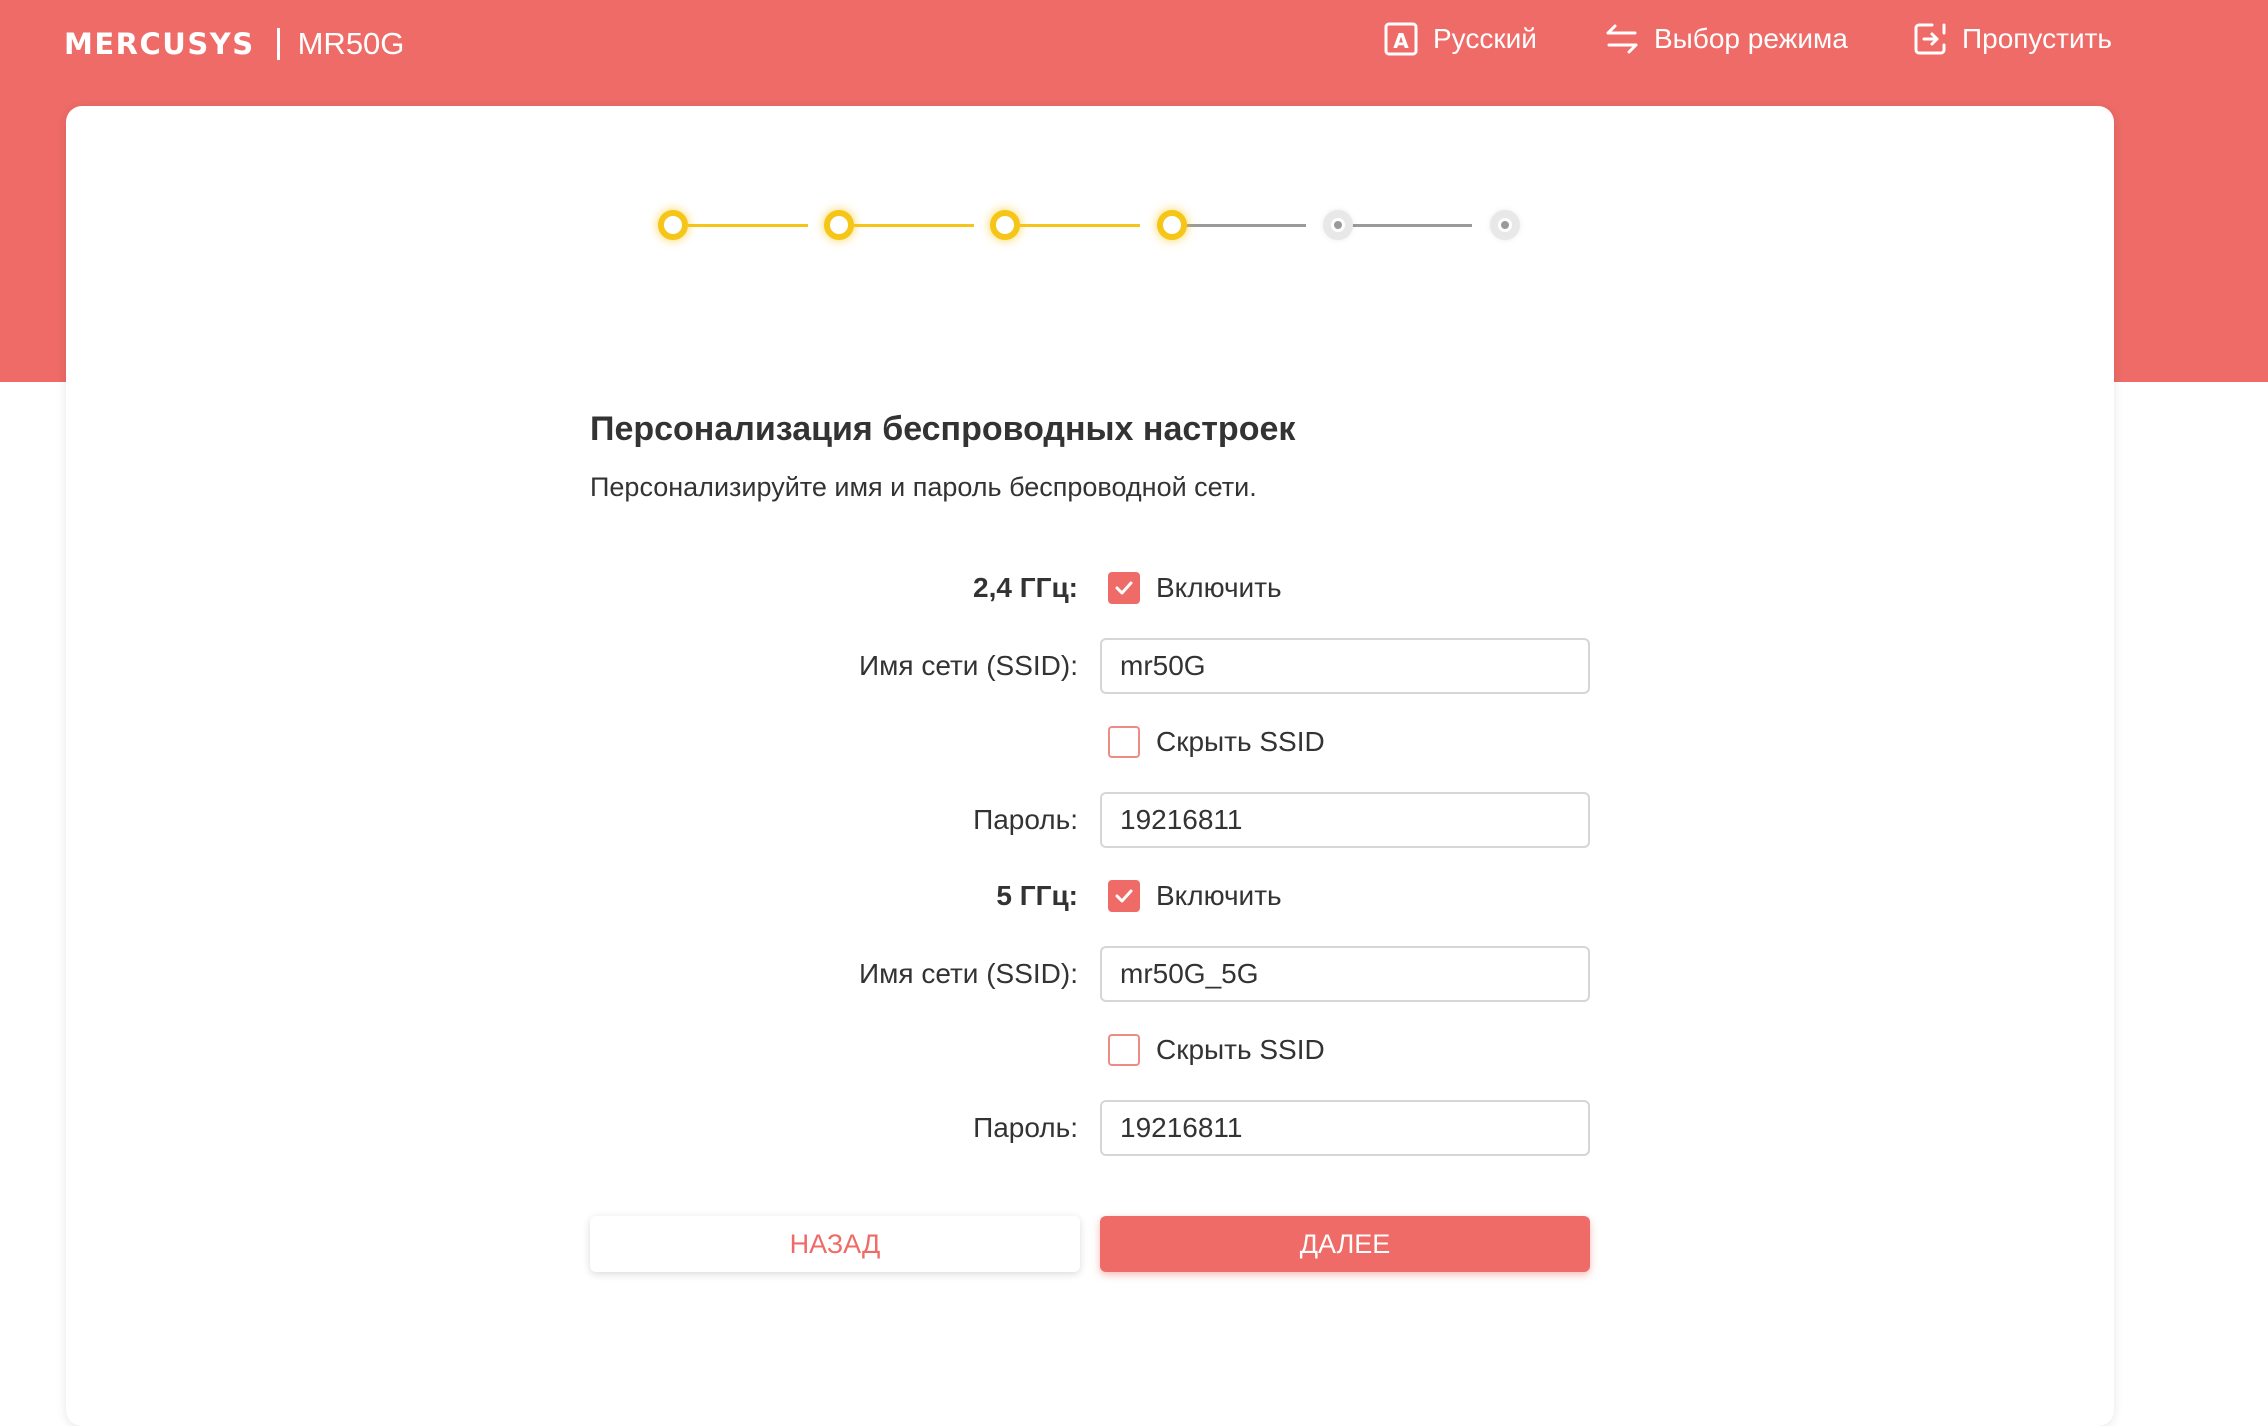 The height and width of the screenshot is (1426, 2268). I want to click on band-5-password-input, so click(1345, 1128).